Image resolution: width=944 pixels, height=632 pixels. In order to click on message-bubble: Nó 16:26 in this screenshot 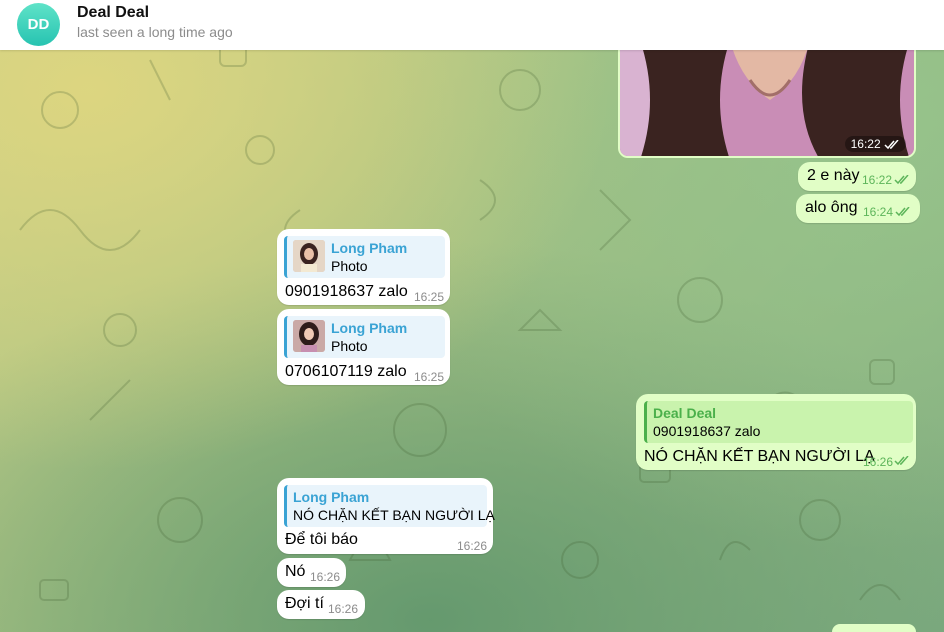, I will do `click(311, 572)`.